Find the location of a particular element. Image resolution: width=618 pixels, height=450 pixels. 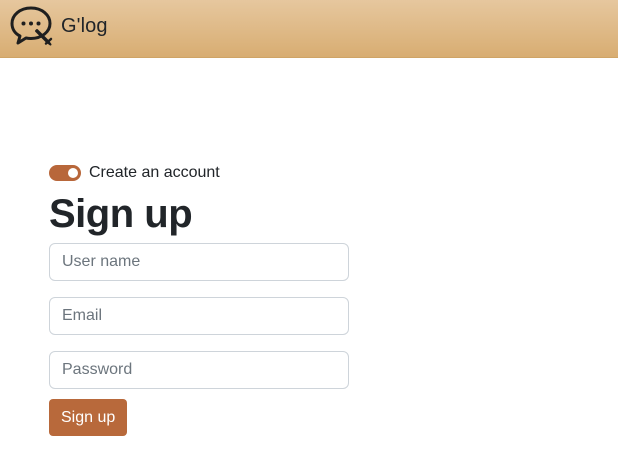

navbar: G'log is located at coordinates (309, 29).